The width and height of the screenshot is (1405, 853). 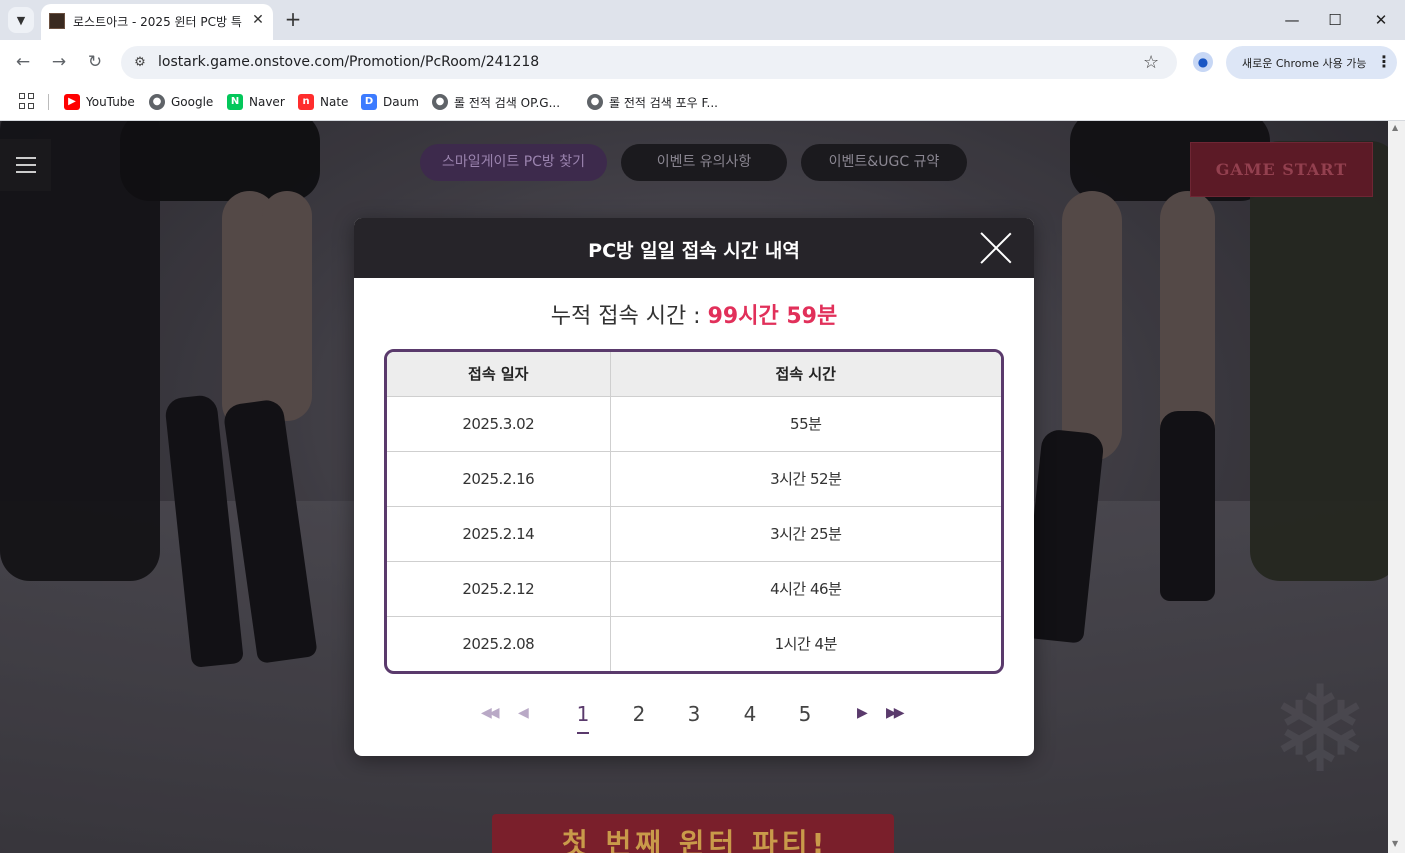 What do you see at coordinates (293, 19) in the screenshot?
I see `new-tab-button: +` at bounding box center [293, 19].